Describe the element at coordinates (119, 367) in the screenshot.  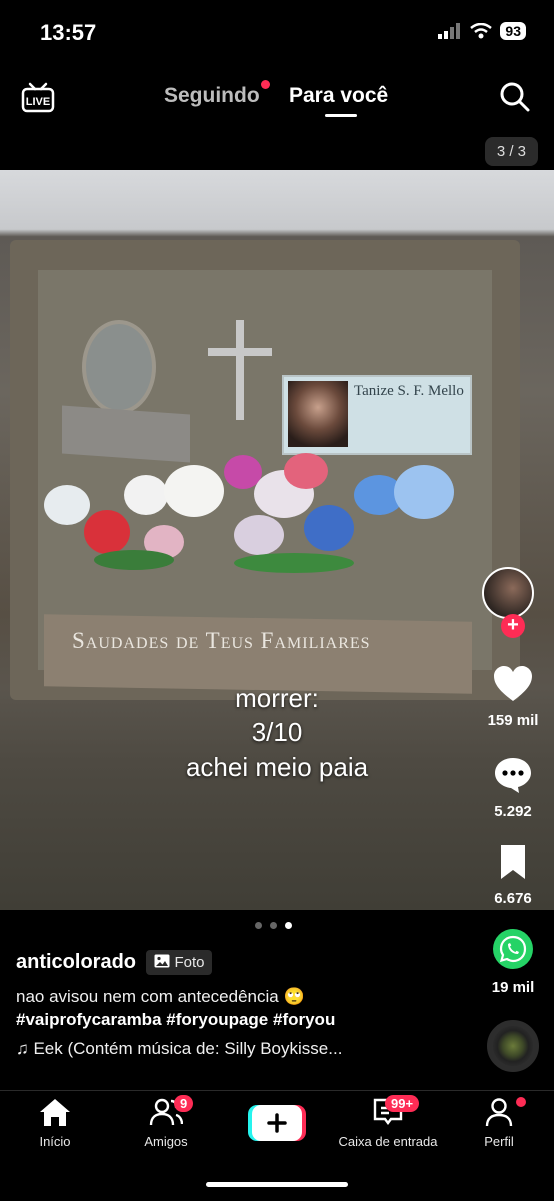
I see `oval-portrait` at that location.